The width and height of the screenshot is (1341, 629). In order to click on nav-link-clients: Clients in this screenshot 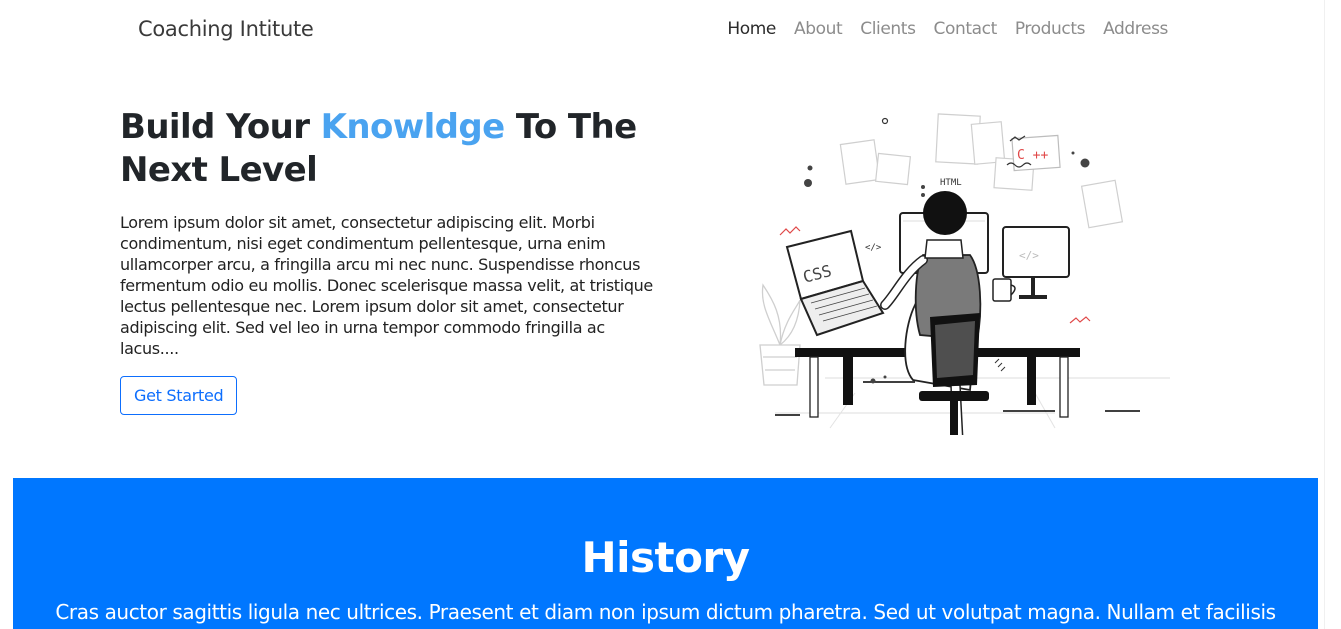, I will do `click(888, 29)`.